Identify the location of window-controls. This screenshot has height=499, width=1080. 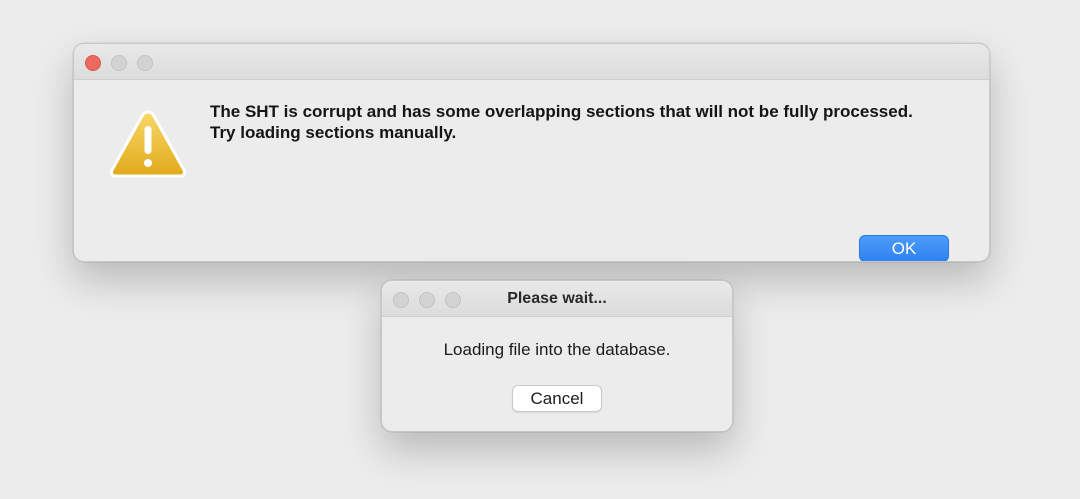
(119, 63).